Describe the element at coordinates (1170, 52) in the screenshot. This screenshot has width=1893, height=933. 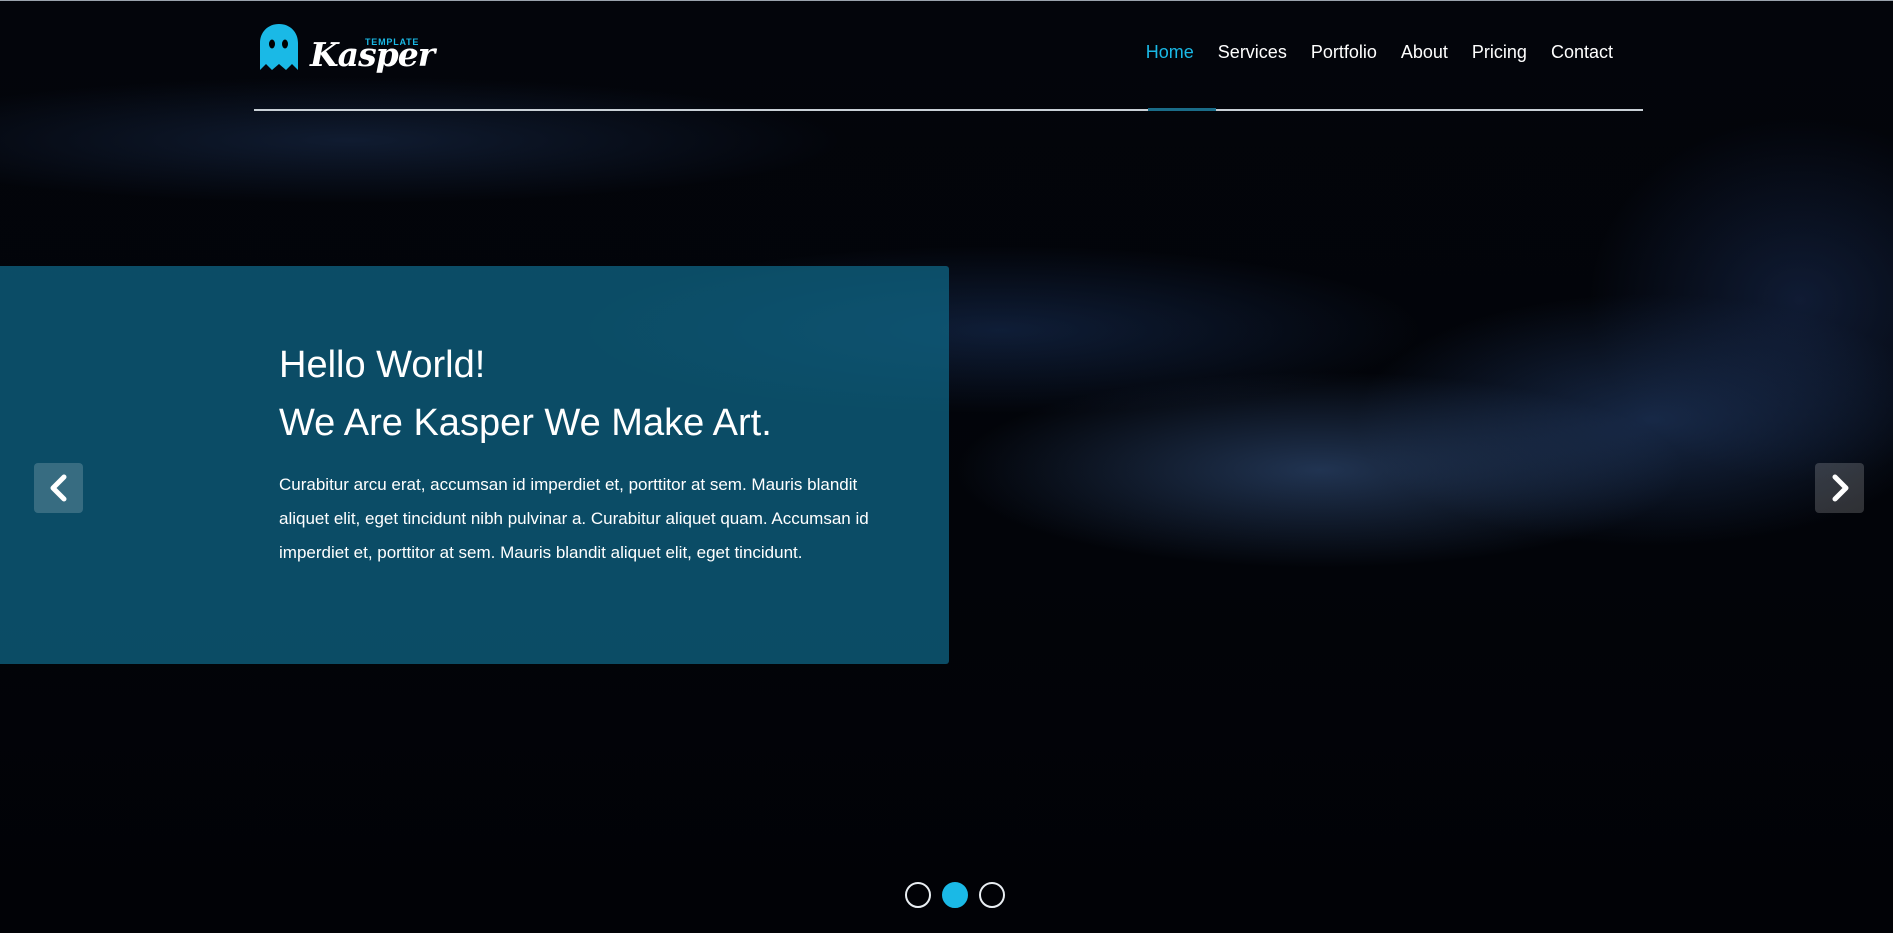
I see `nav-item-home: Home` at that location.